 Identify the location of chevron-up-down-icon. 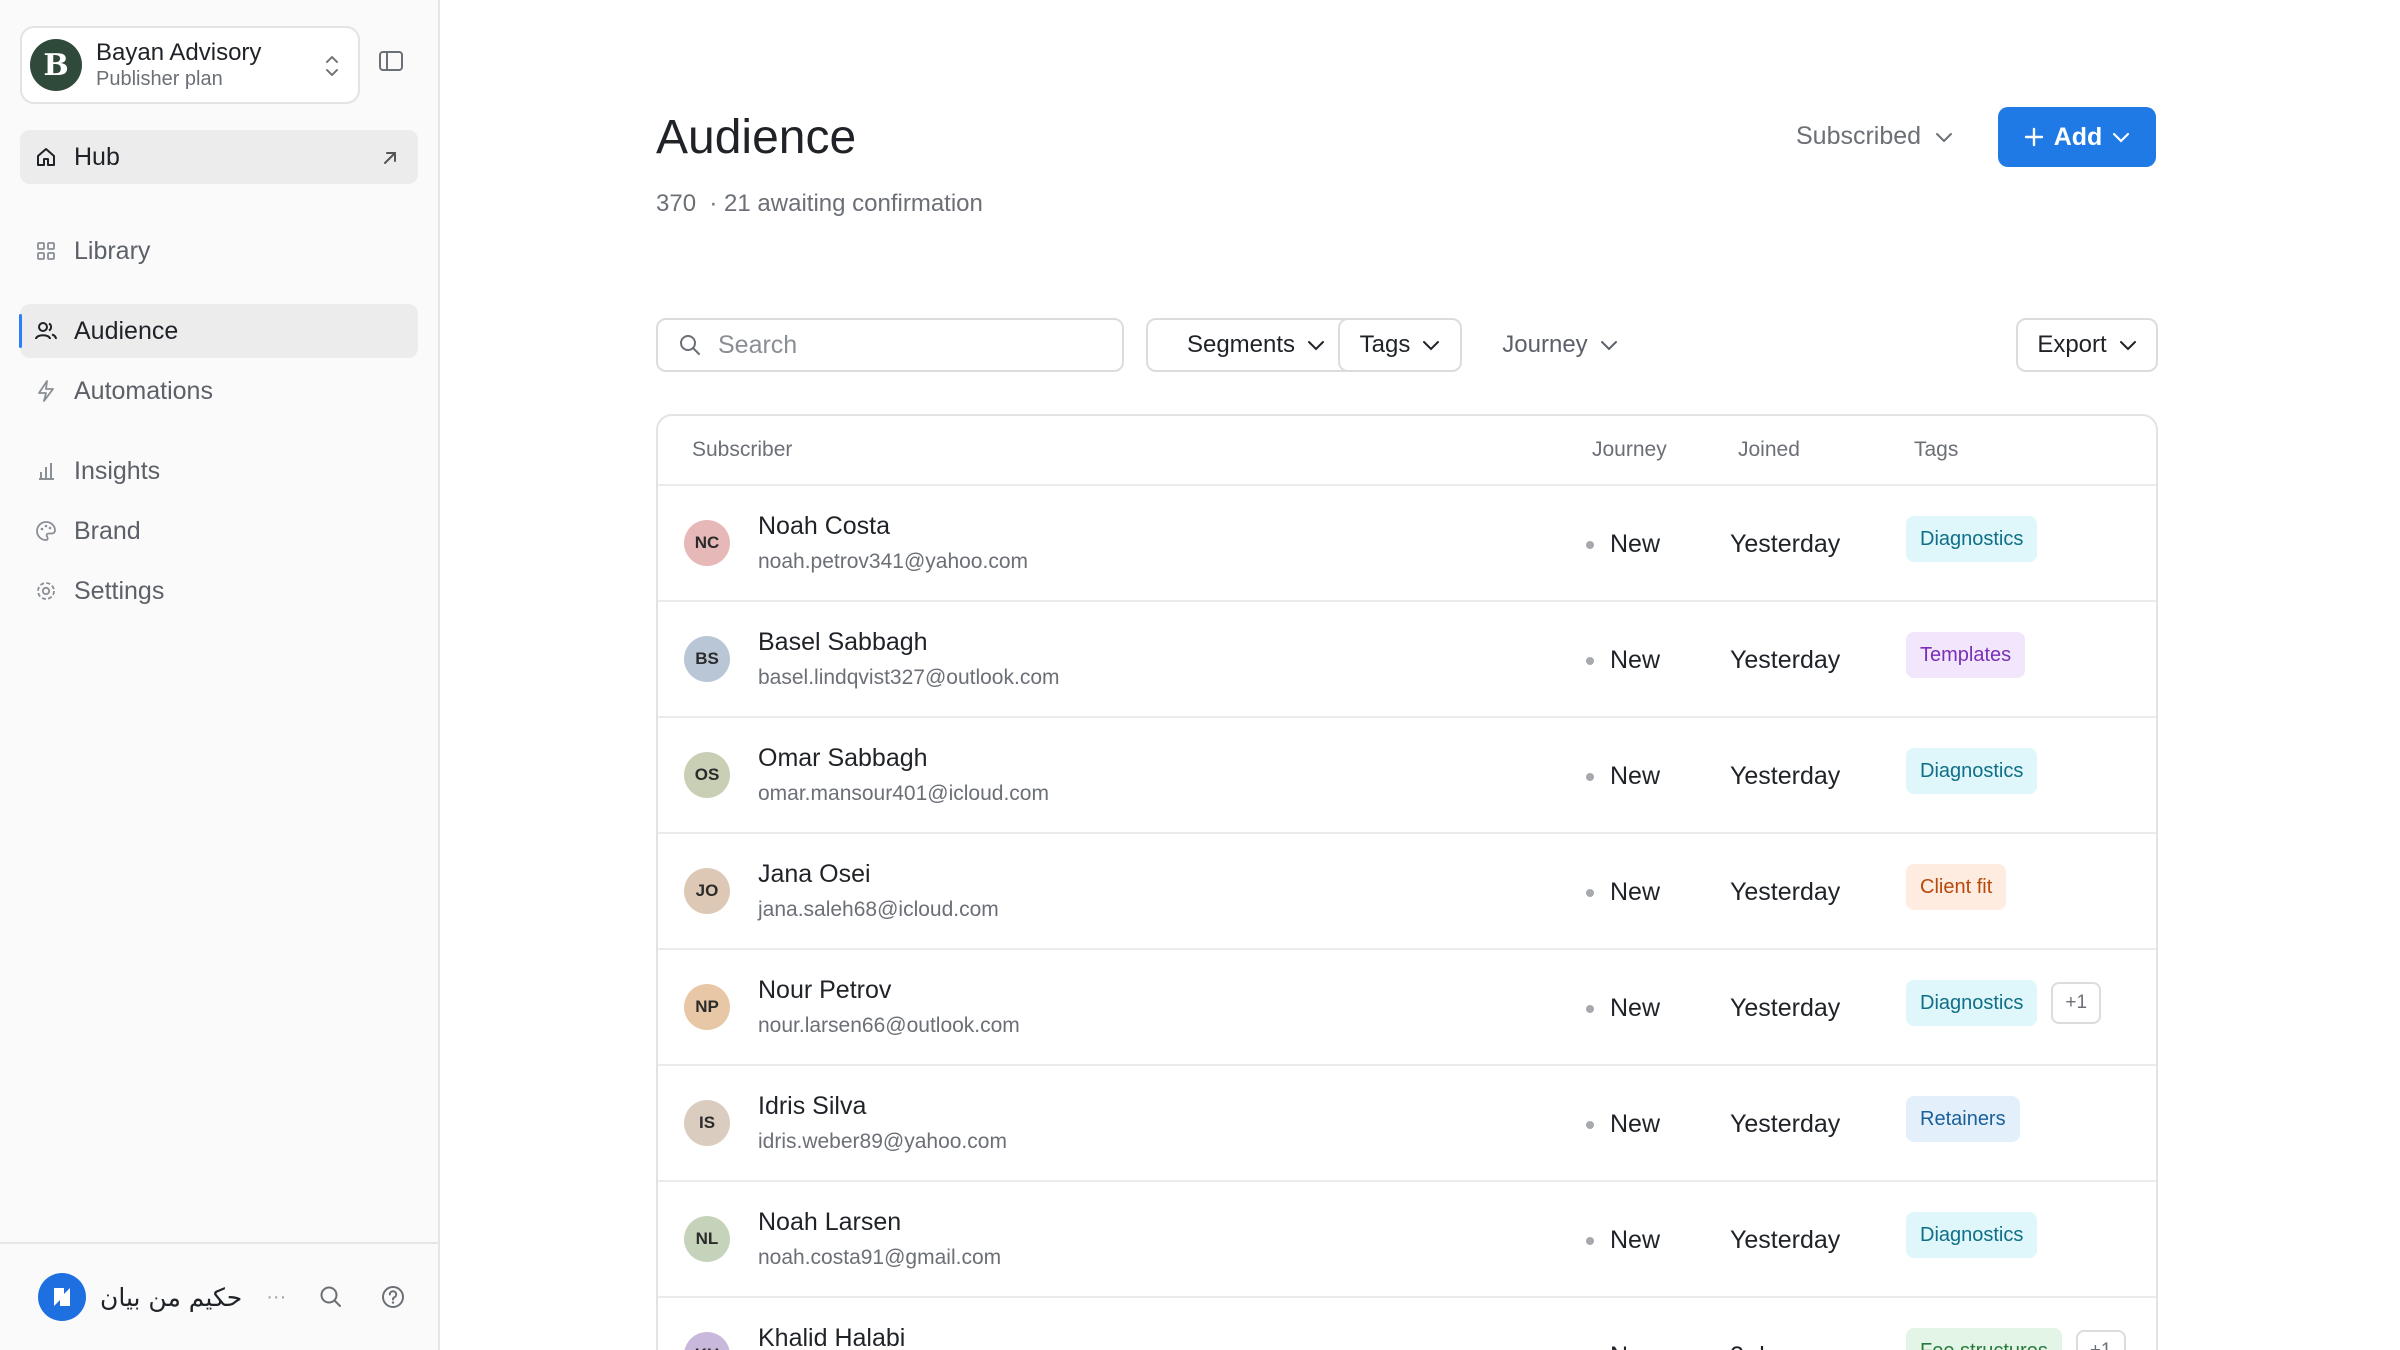
(332, 68).